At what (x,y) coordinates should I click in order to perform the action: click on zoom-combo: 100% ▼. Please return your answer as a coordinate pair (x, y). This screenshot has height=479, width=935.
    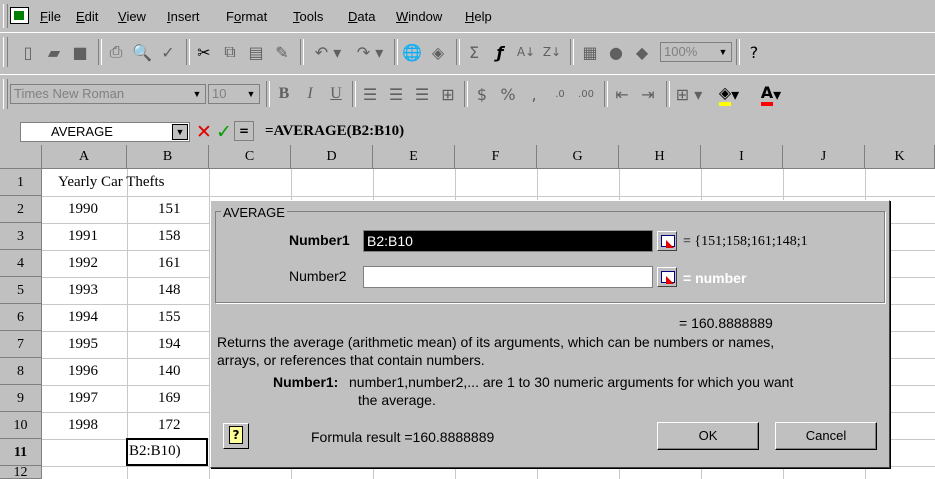
    Looking at the image, I should click on (696, 52).